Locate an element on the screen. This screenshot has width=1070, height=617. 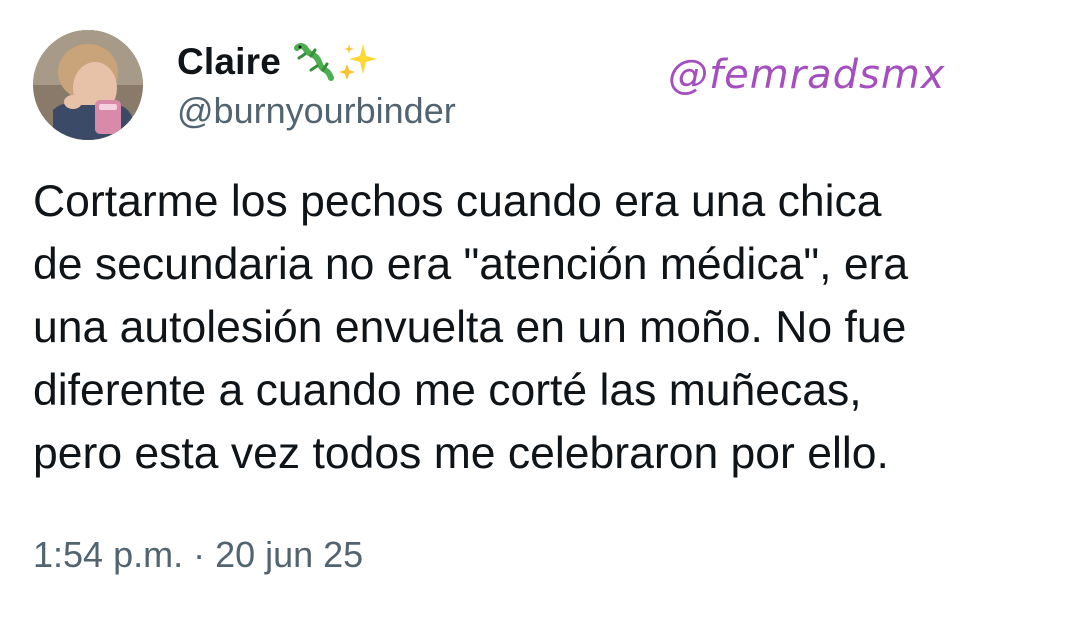
avatar is located at coordinates (88, 85).